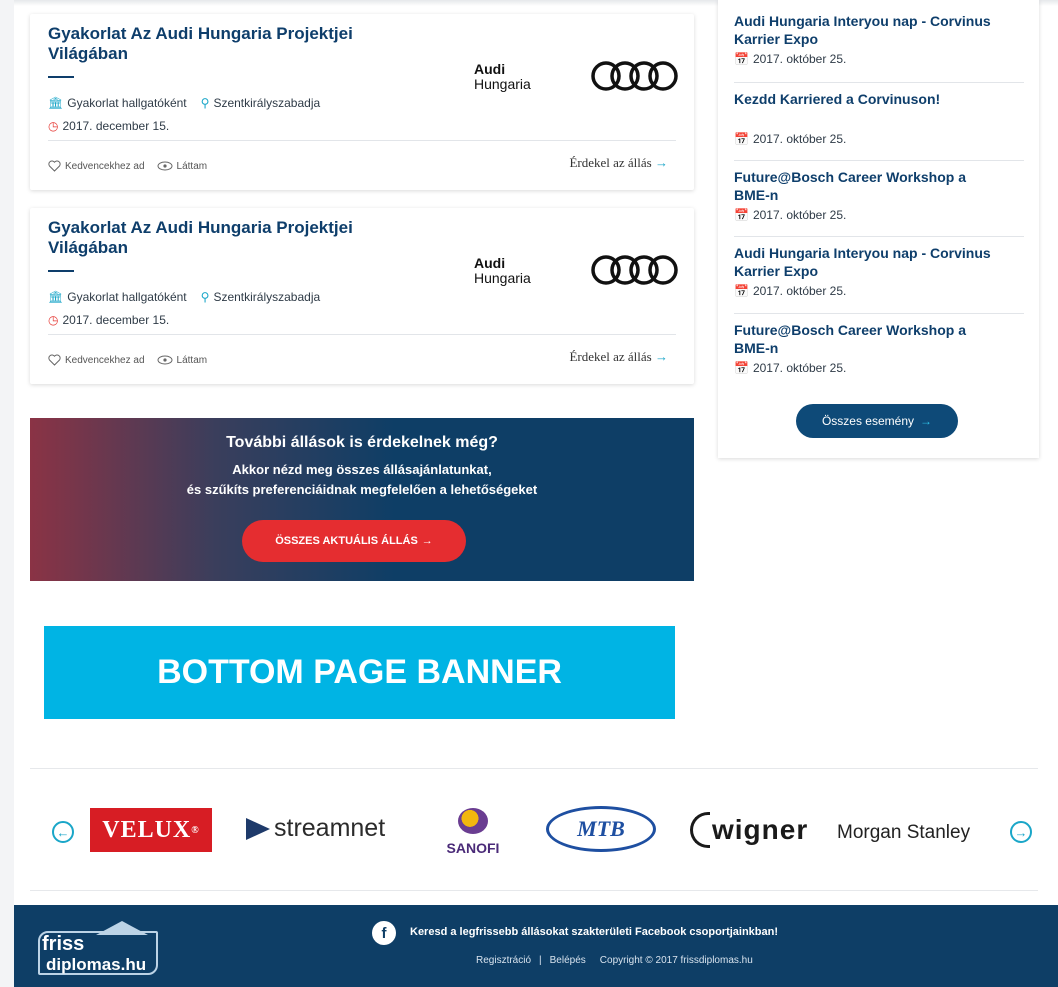 This screenshot has height=987, width=1058. Describe the element at coordinates (903, 833) in the screenshot. I see `partner-logo-morgan-stanley: Morgan Stanley` at that location.